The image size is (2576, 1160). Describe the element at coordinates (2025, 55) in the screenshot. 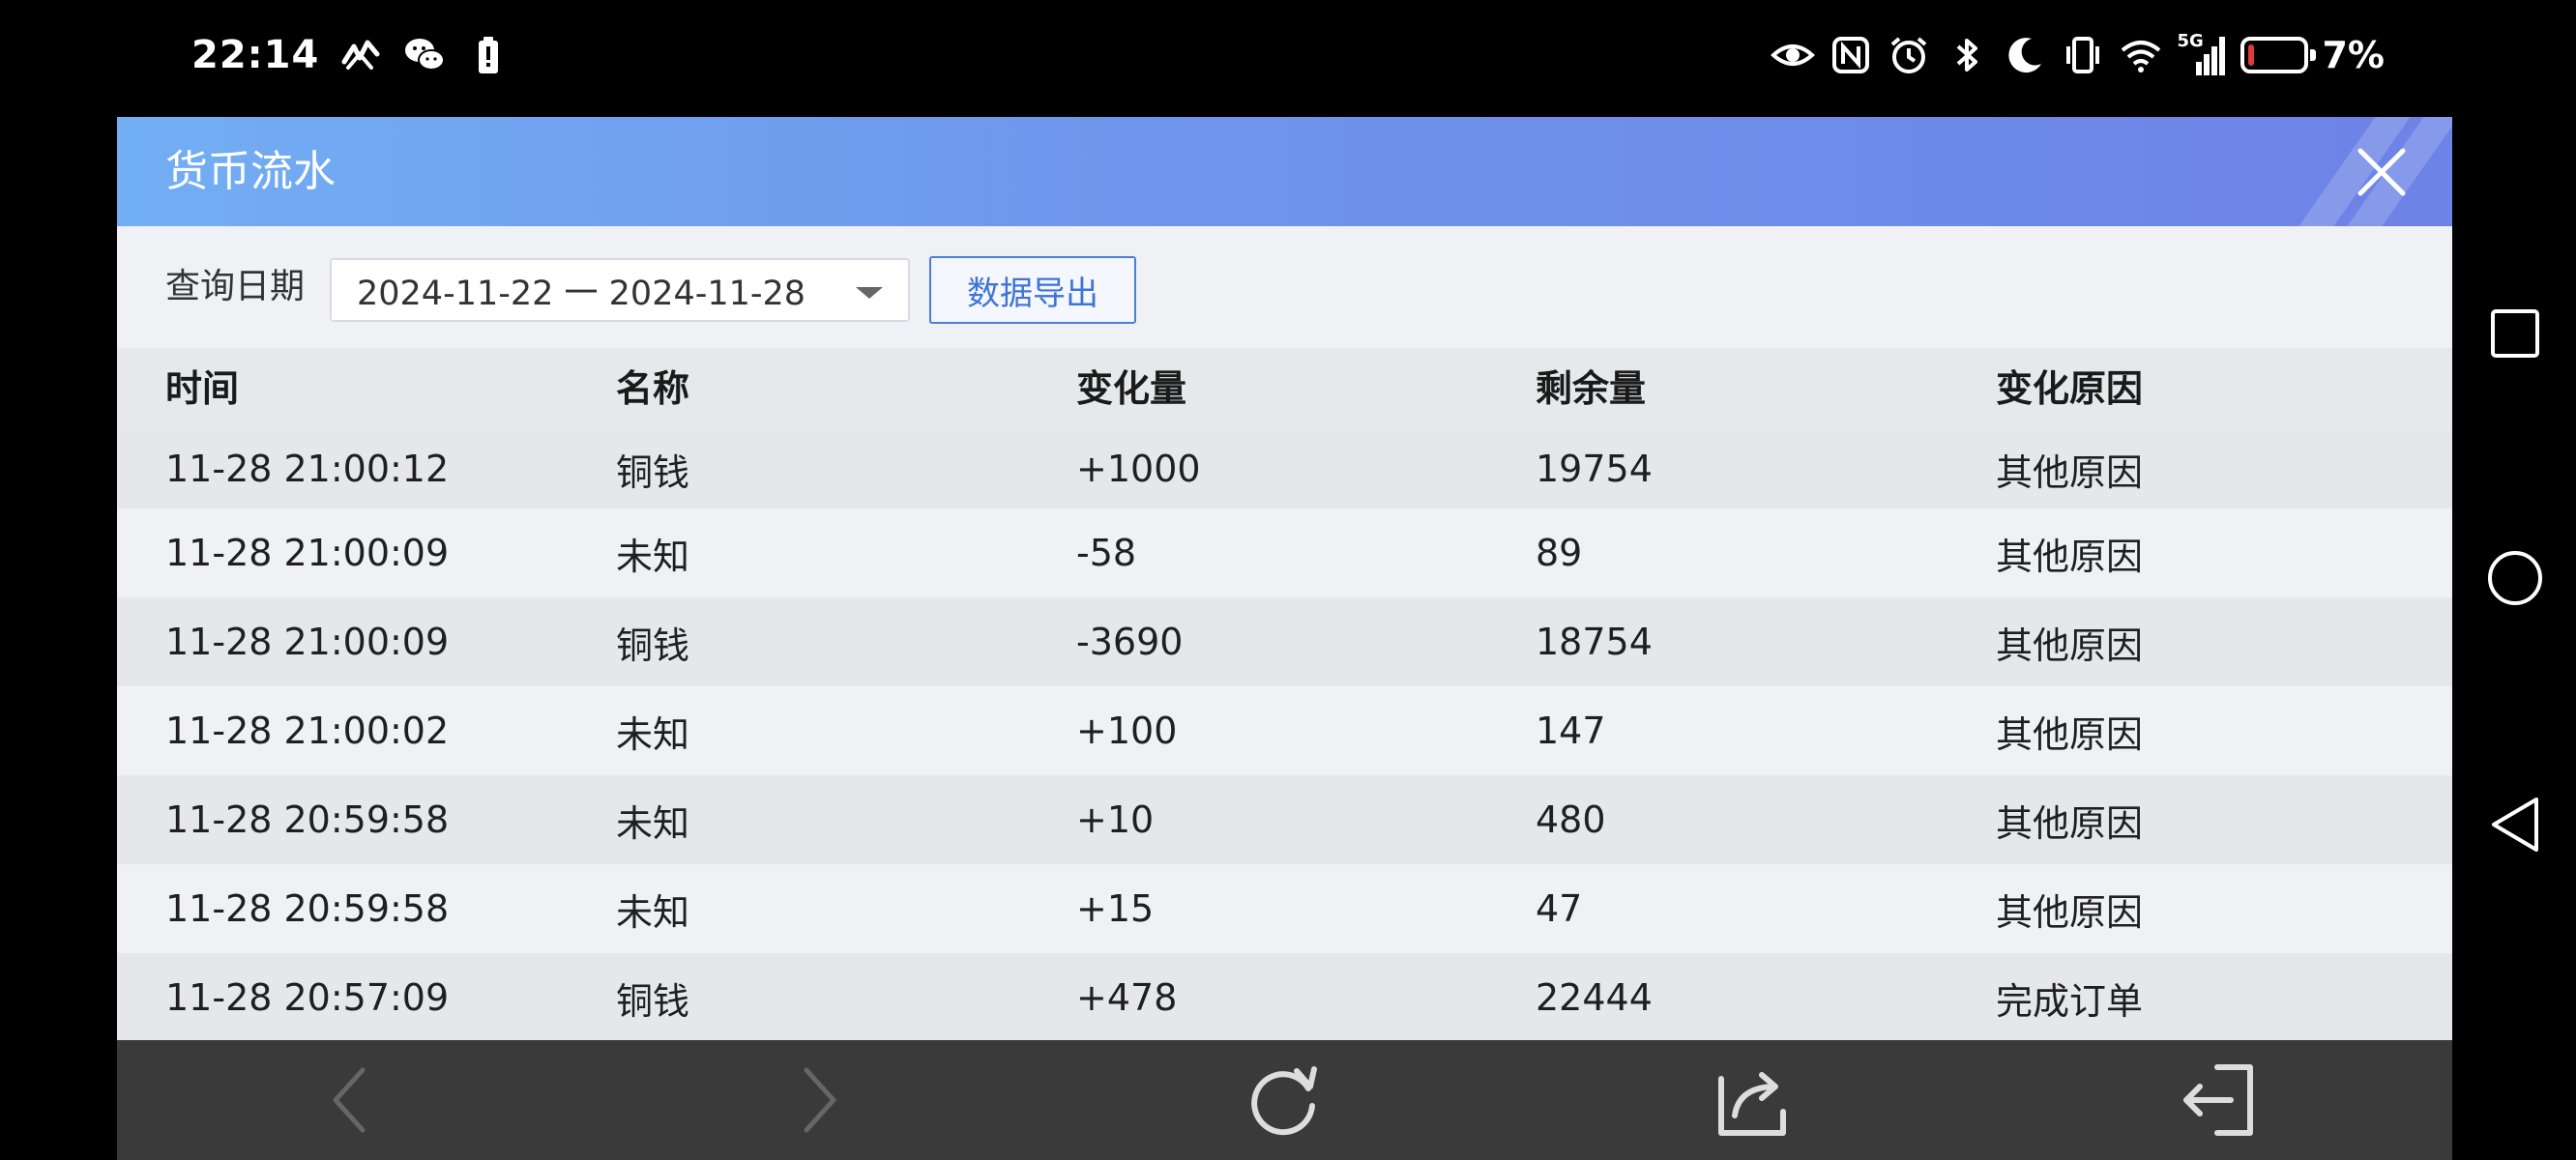

I see `moon-icon` at that location.